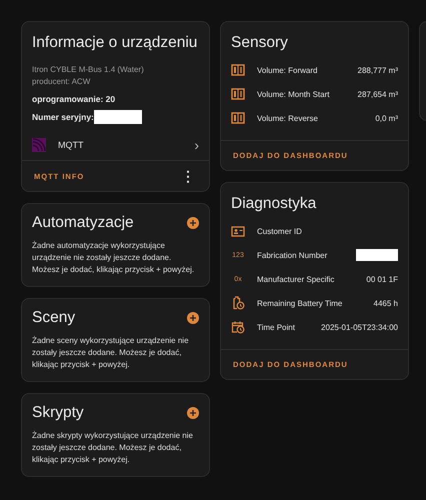 Image resolution: width=426 pixels, height=500 pixels. I want to click on empty-message: Żadne automatyzacje wykorzystujące urządzenie nie zostały jeszcze dodane. Możesz je dodać, klikając przycisk + powyżej., so click(114, 258).